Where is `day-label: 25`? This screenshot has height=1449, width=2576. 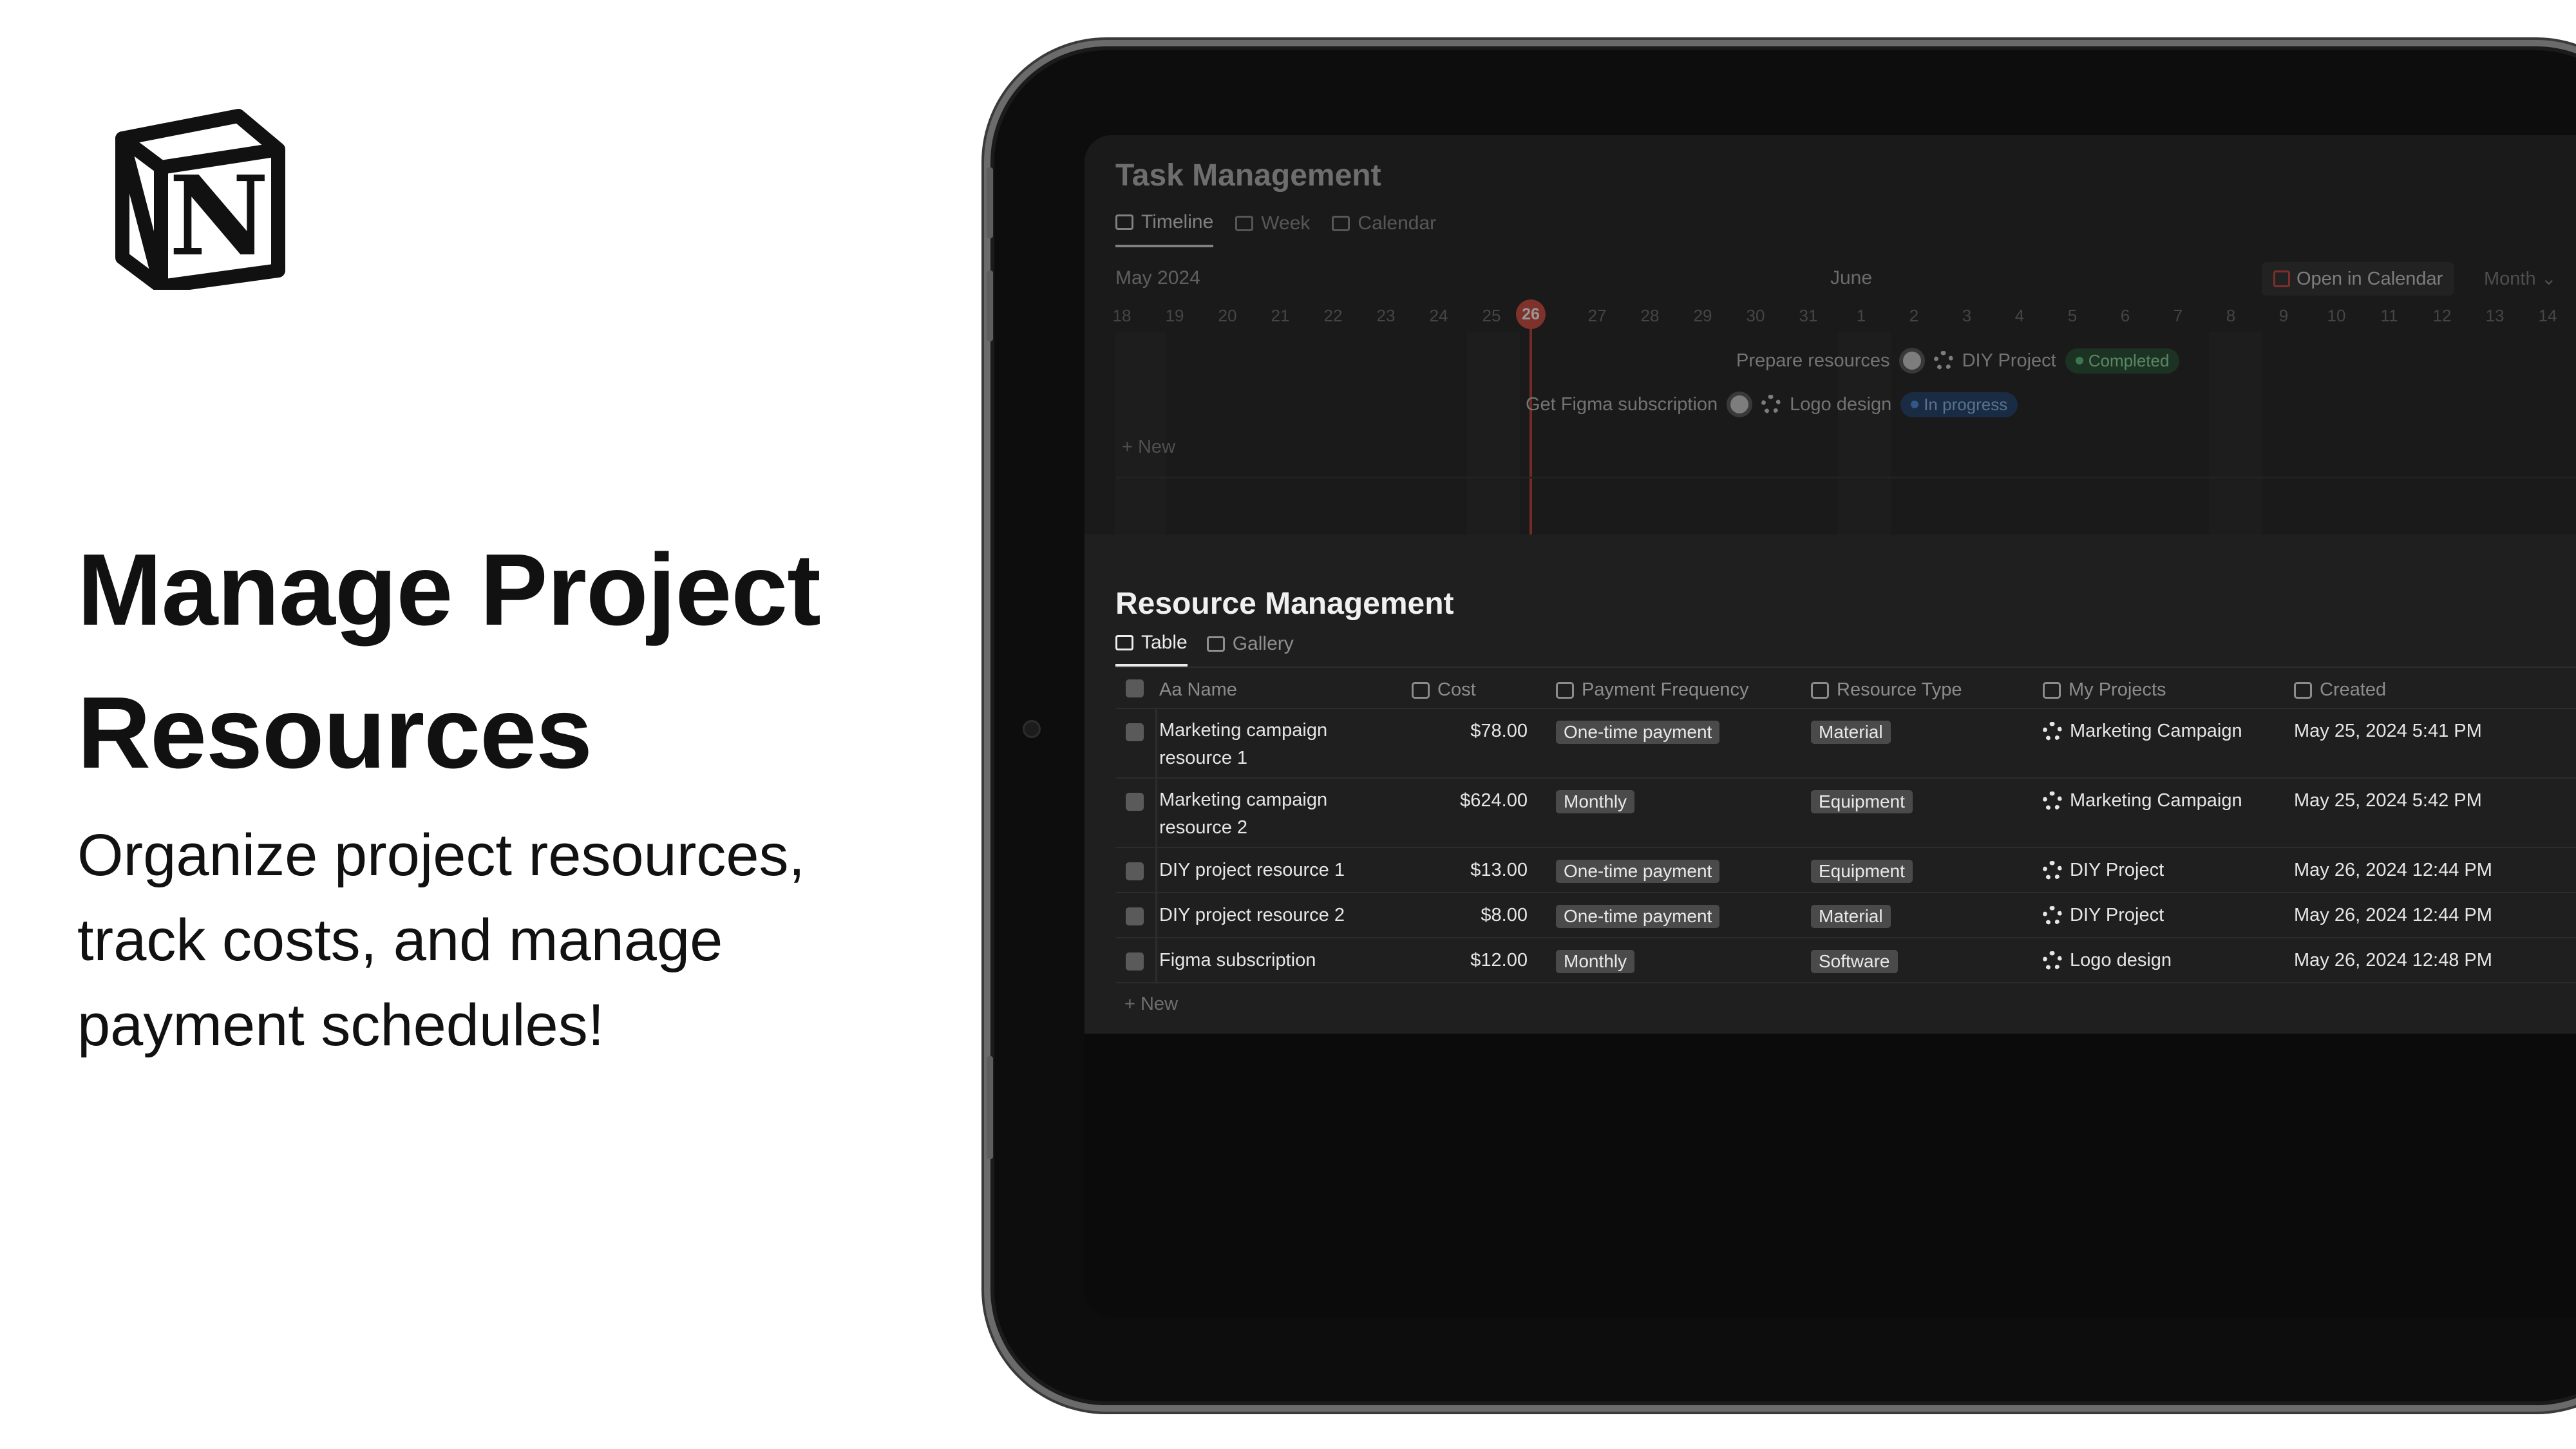 day-label: 25 is located at coordinates (1492, 315).